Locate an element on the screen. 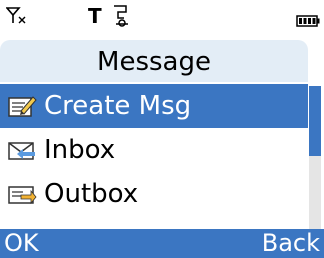 The width and height of the screenshot is (324, 258). scrollbar-thumb is located at coordinates (315, 121).